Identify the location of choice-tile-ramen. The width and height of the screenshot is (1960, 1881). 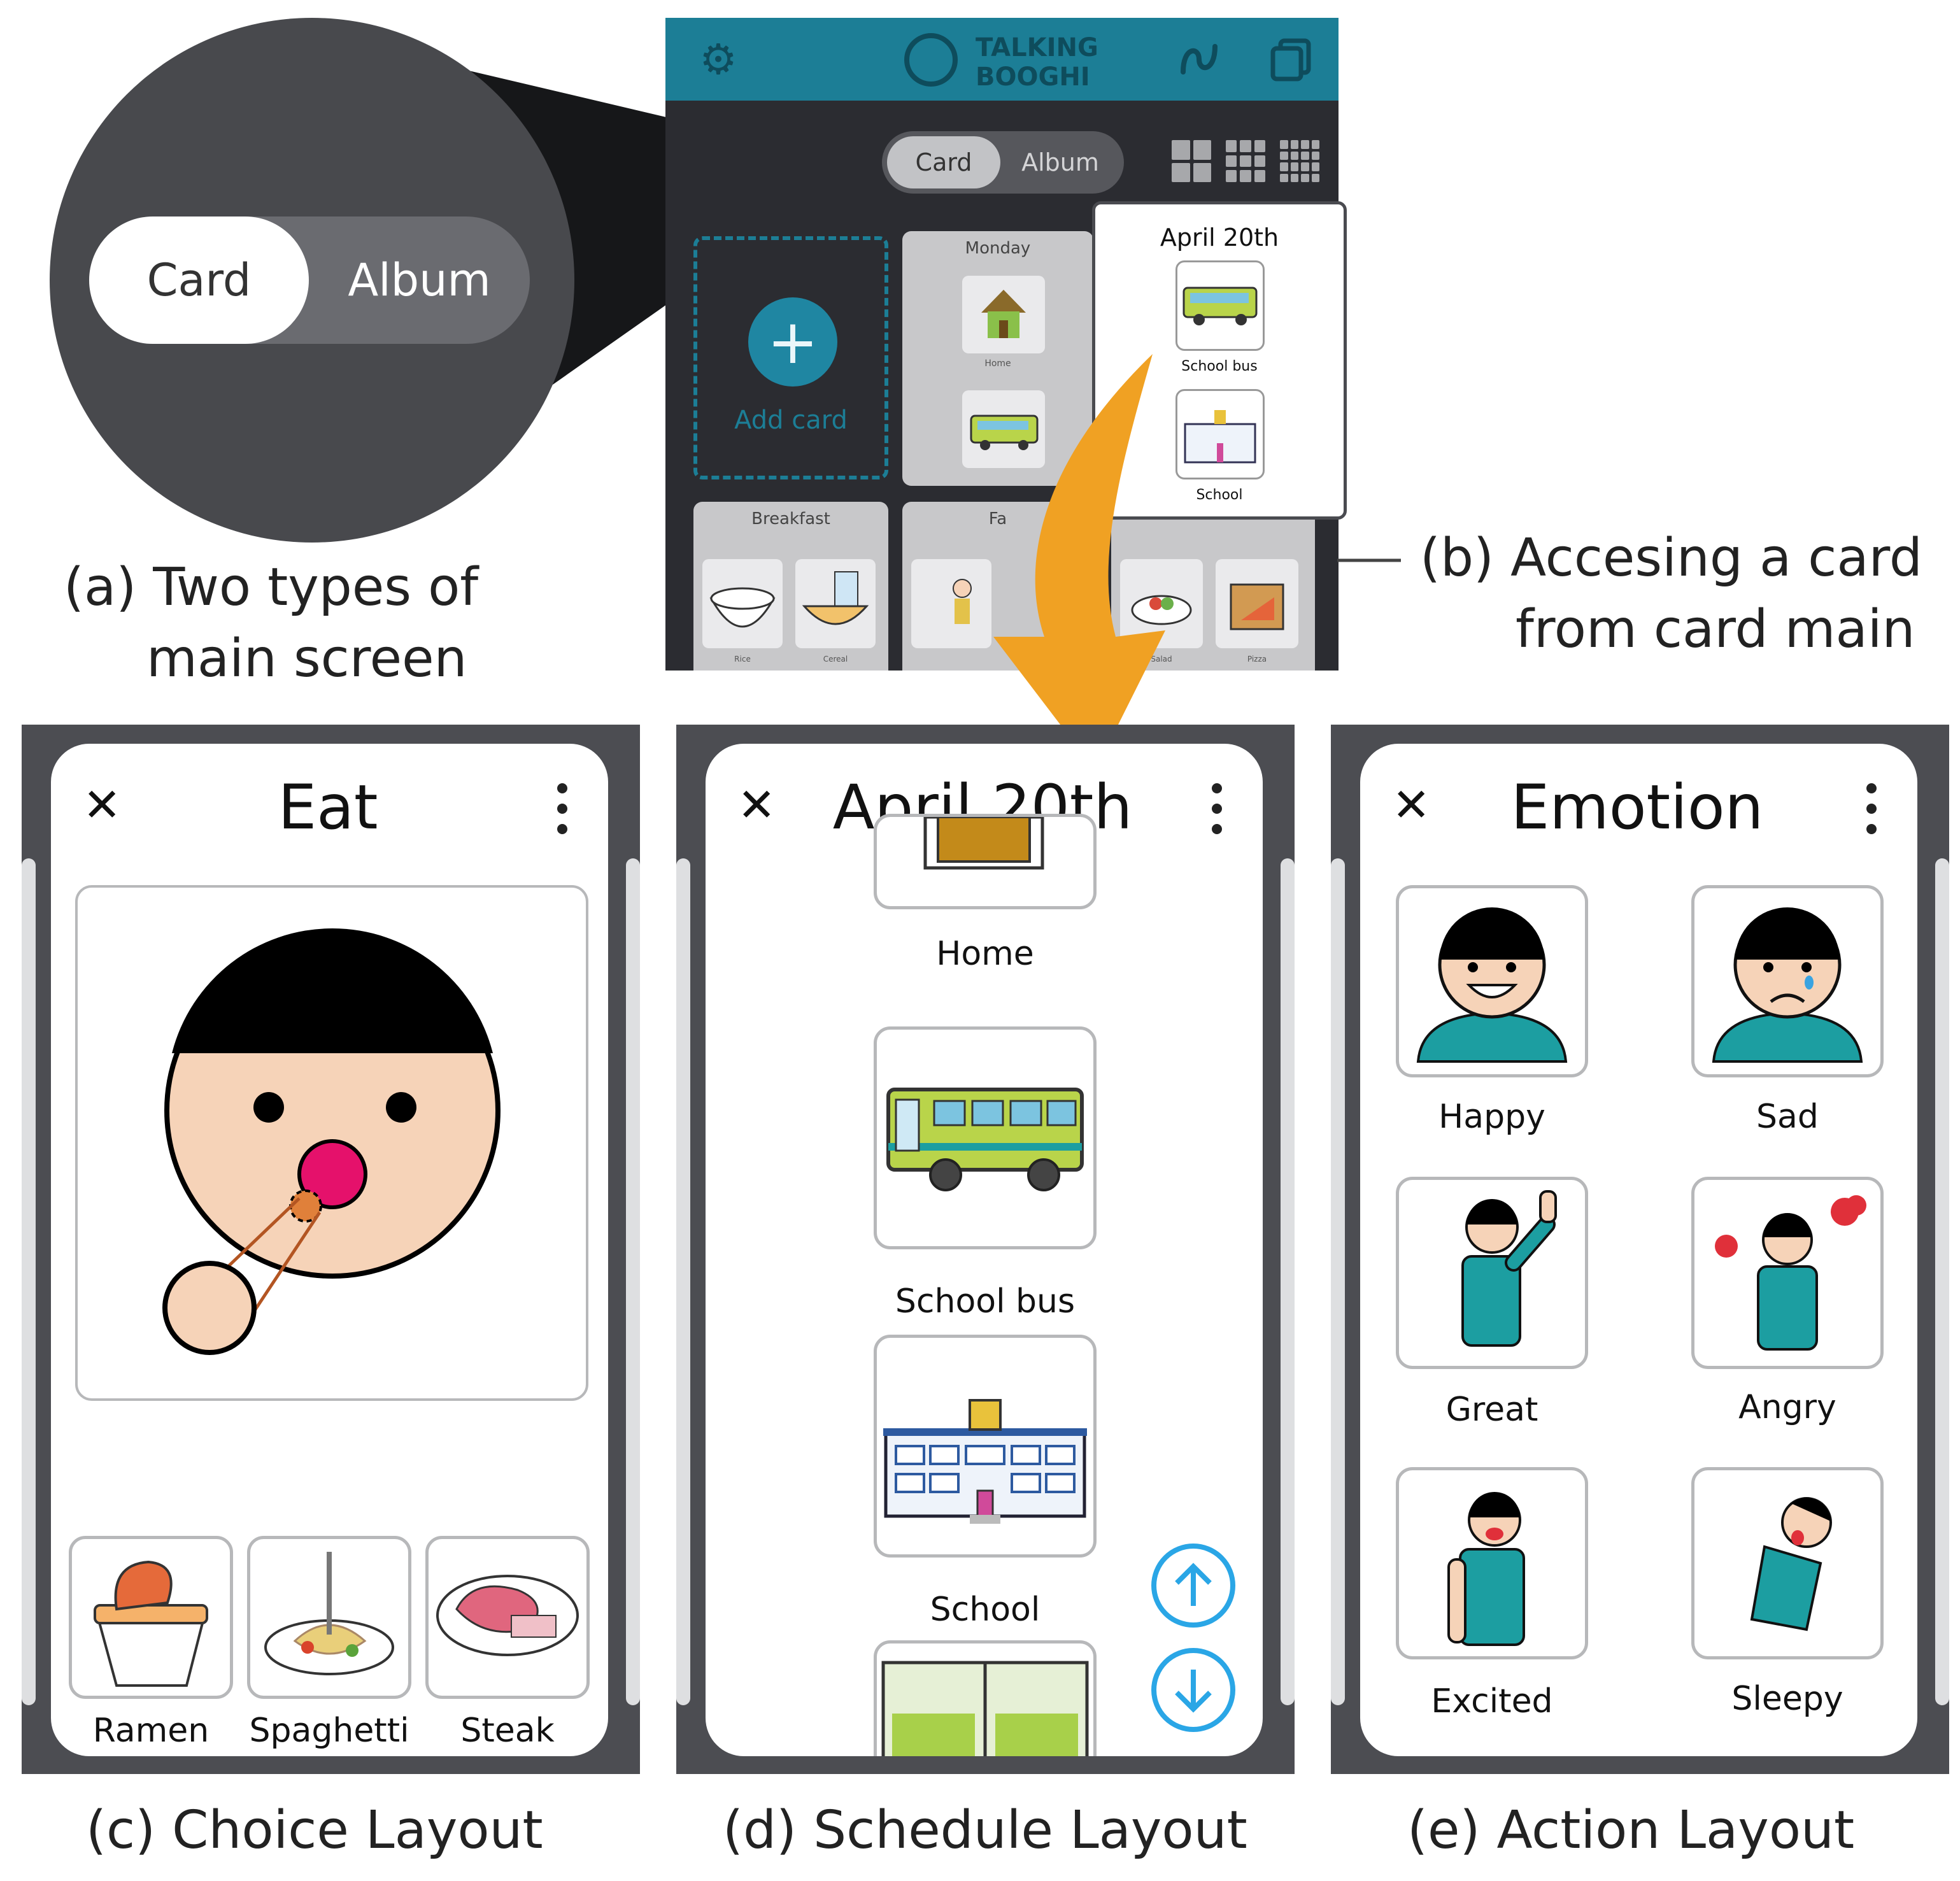
(151, 1617).